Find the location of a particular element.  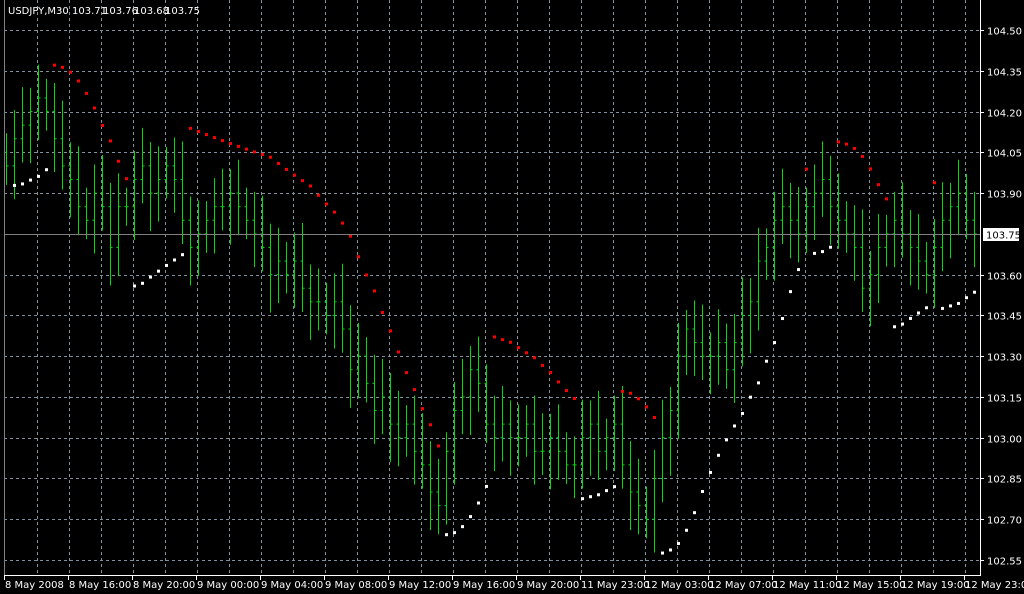

y-tick-label: 104.20 is located at coordinates (1004, 114).